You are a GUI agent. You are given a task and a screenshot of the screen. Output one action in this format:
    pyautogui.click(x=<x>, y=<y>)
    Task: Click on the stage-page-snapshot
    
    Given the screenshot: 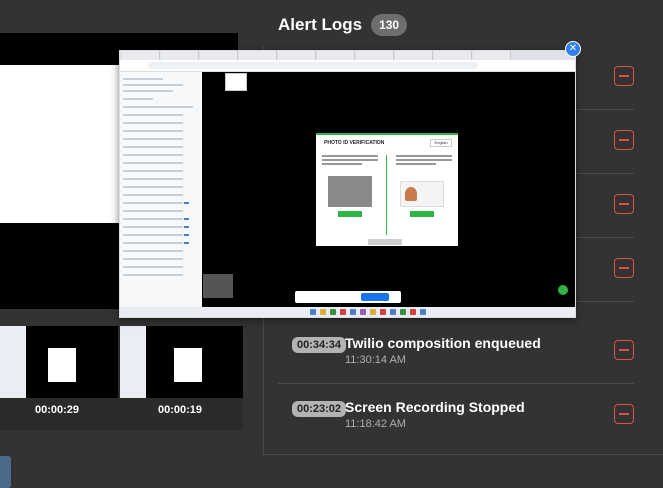 What is the action you would take?
    pyautogui.click(x=66, y=144)
    